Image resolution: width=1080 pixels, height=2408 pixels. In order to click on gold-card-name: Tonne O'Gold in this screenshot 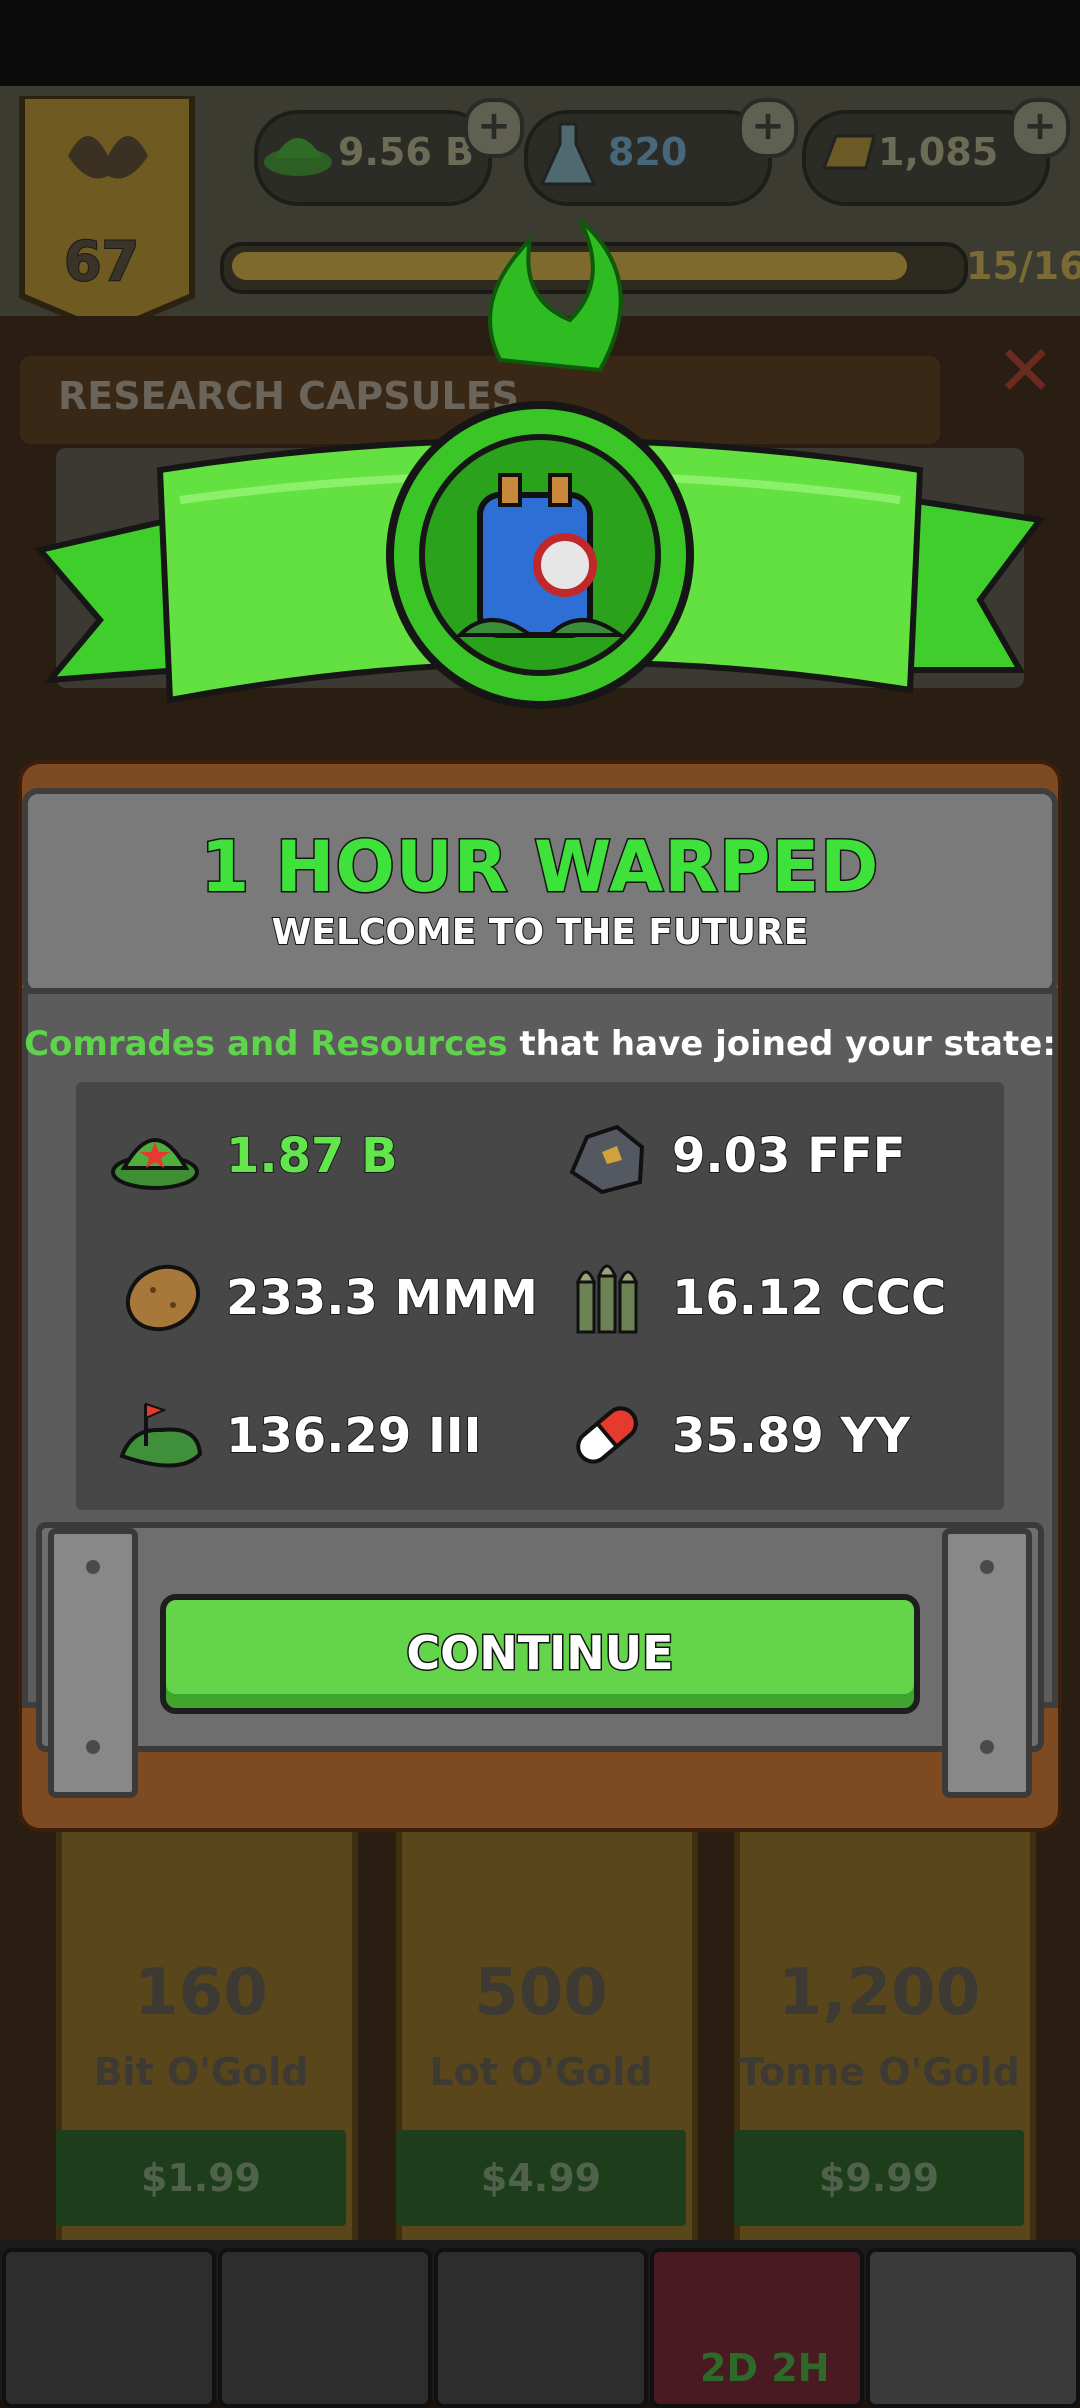, I will do `click(879, 2072)`.